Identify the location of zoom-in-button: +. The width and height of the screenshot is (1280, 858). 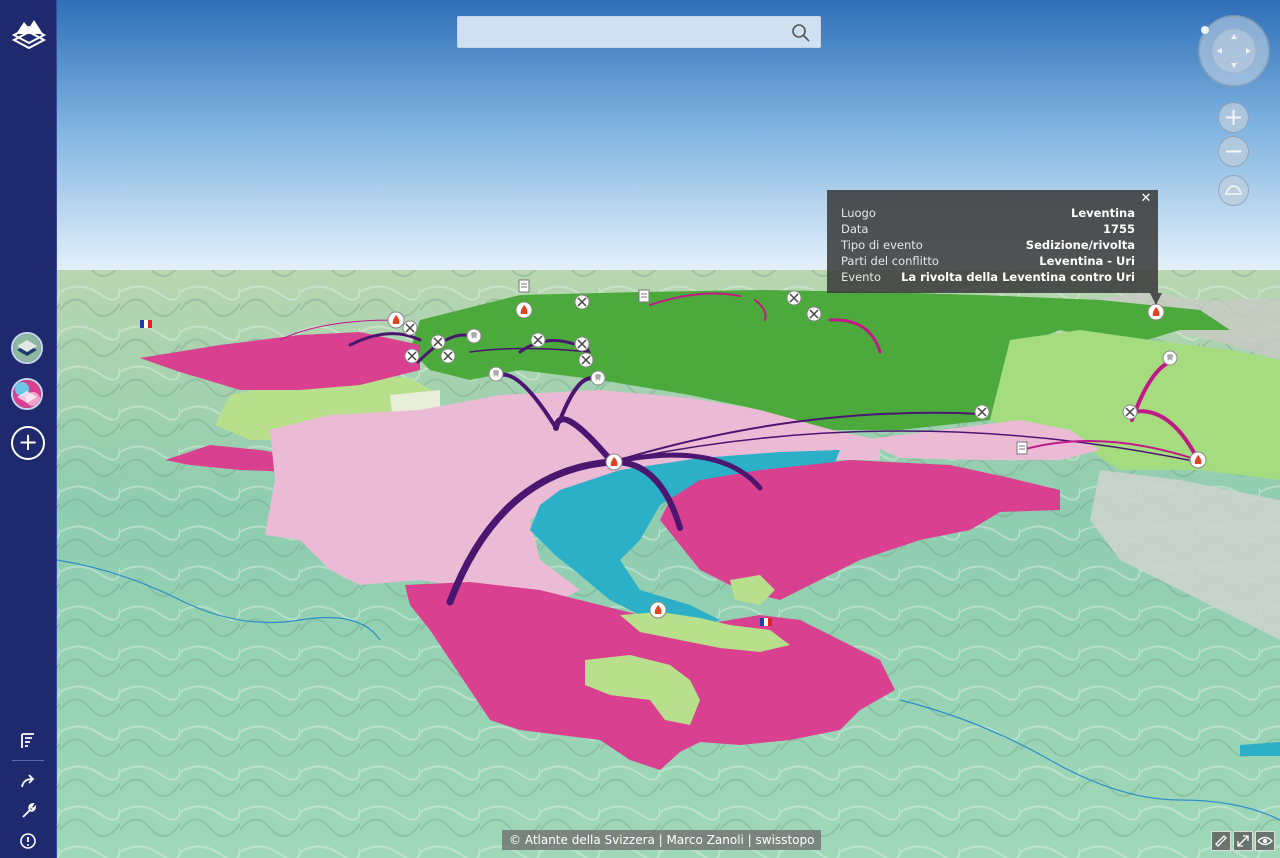
(1233, 117).